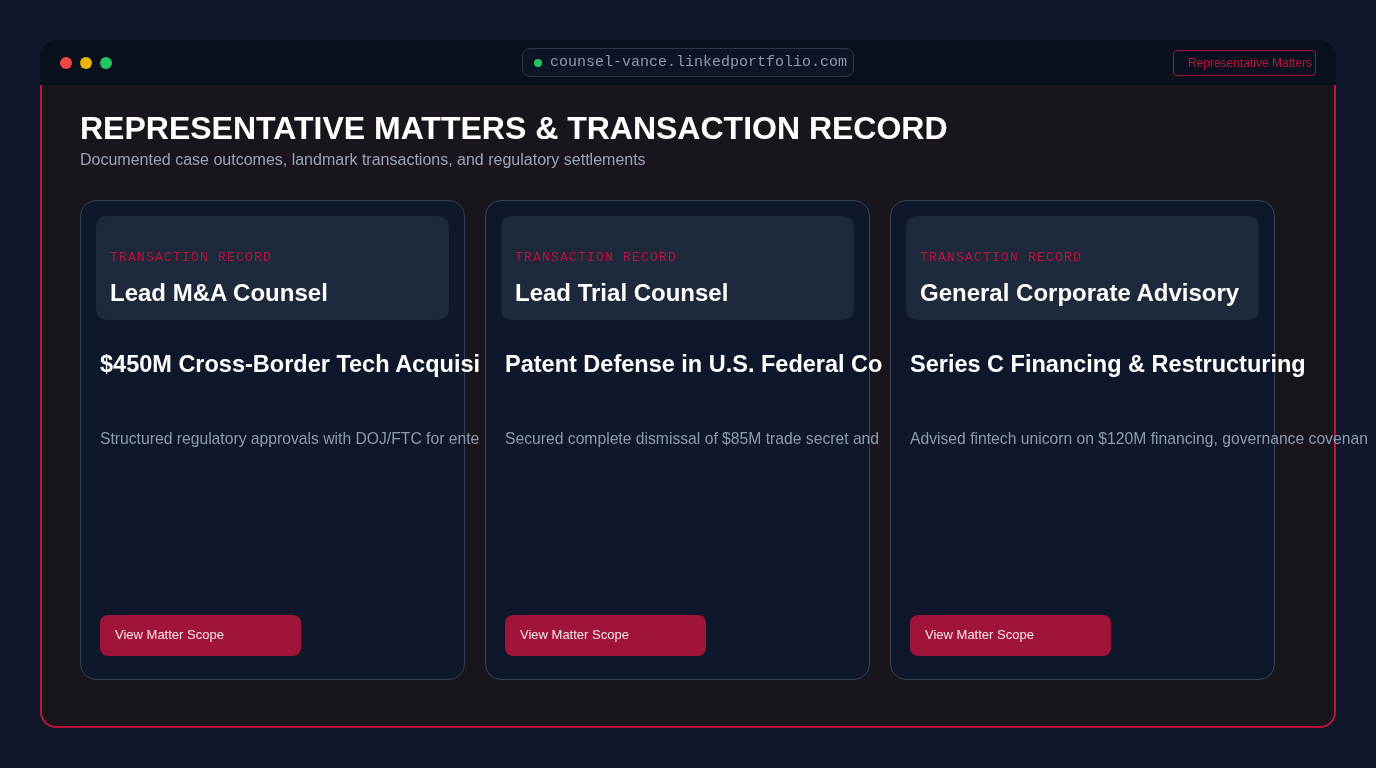 This screenshot has width=1376, height=768. What do you see at coordinates (363, 160) in the screenshot?
I see `page-subtitle: Documented case outcomes, landmark transactions, and regulatory settlements` at bounding box center [363, 160].